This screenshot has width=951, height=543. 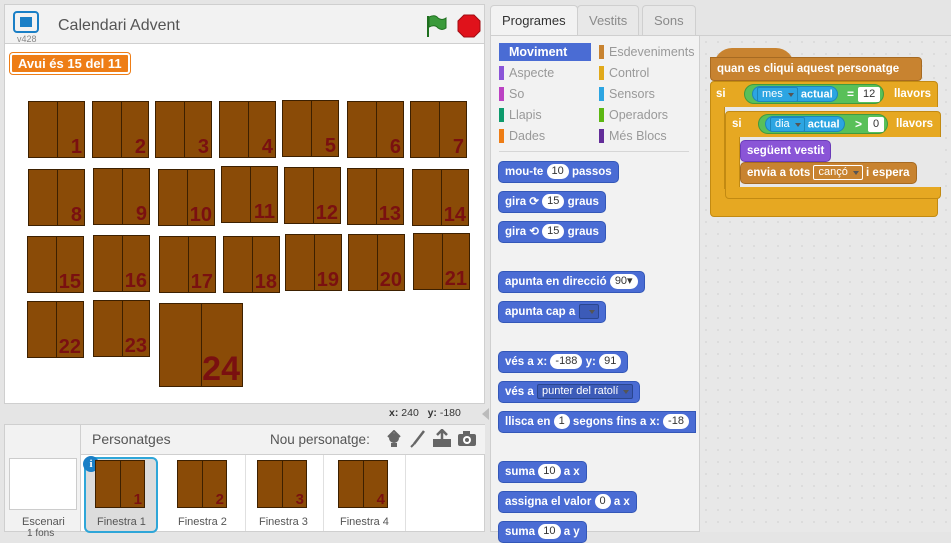 I want to click on block-broadcast-and-wait: envia a tots cançó i espera, so click(x=828, y=173).